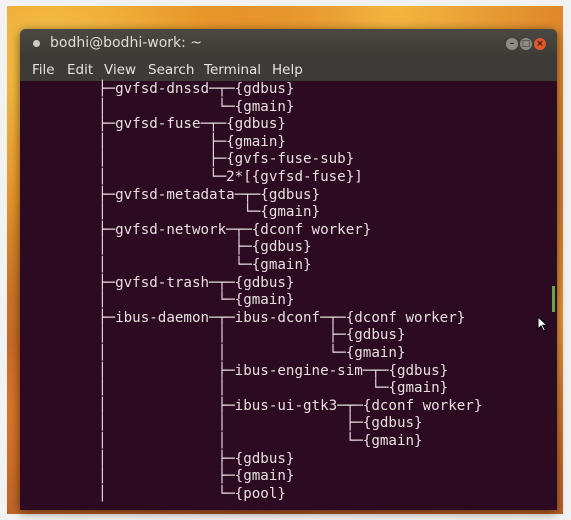 The height and width of the screenshot is (520, 571). I want to click on menu-file: File, so click(43, 70).